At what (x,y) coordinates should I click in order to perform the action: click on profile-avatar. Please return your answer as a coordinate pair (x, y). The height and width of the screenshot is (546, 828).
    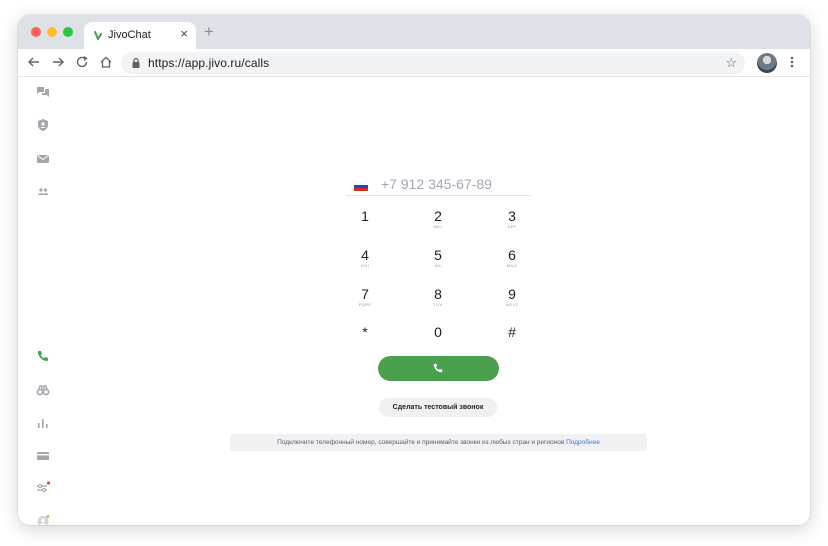
    Looking at the image, I should click on (767, 63).